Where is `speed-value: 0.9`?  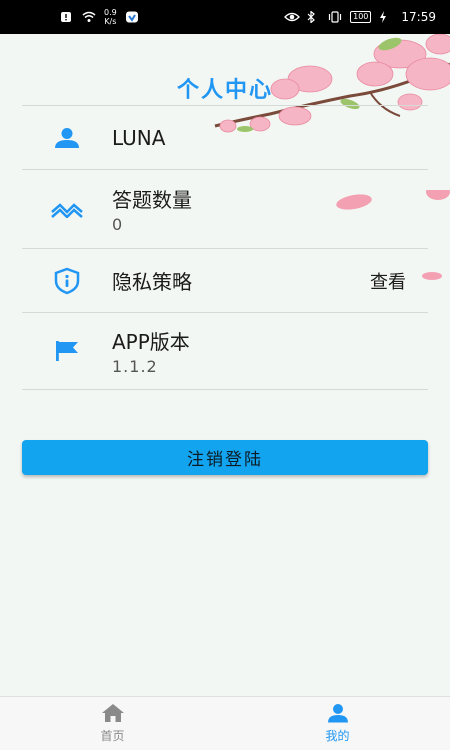
speed-value: 0.9 is located at coordinates (110, 12).